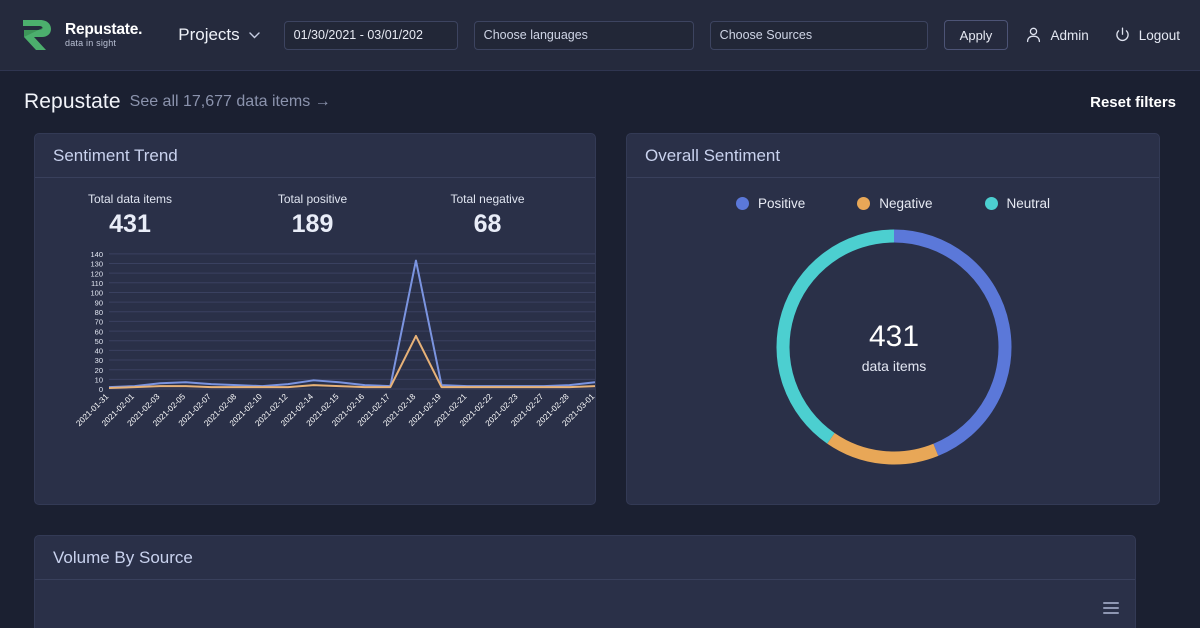 This screenshot has width=1200, height=628. Describe the element at coordinates (209, 34) in the screenshot. I see `projects-label: Projects` at that location.